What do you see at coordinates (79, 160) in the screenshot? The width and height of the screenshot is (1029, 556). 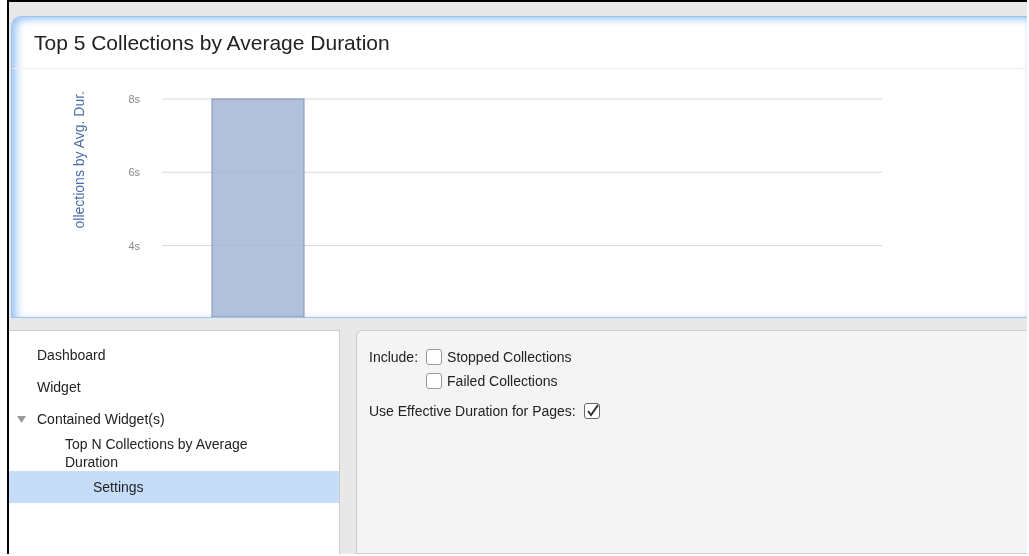 I see `y-axis-title: ollections by Avg. Dur.` at bounding box center [79, 160].